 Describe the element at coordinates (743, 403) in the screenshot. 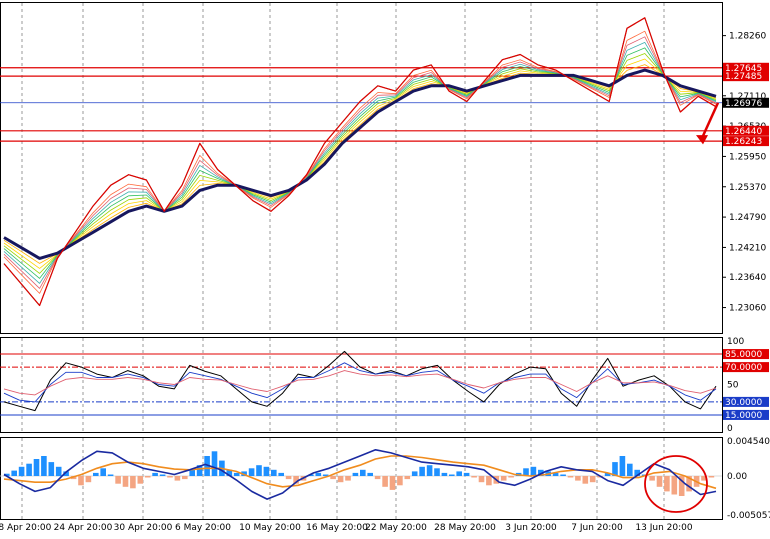

I see `osc-level-label: 30.0000` at that location.